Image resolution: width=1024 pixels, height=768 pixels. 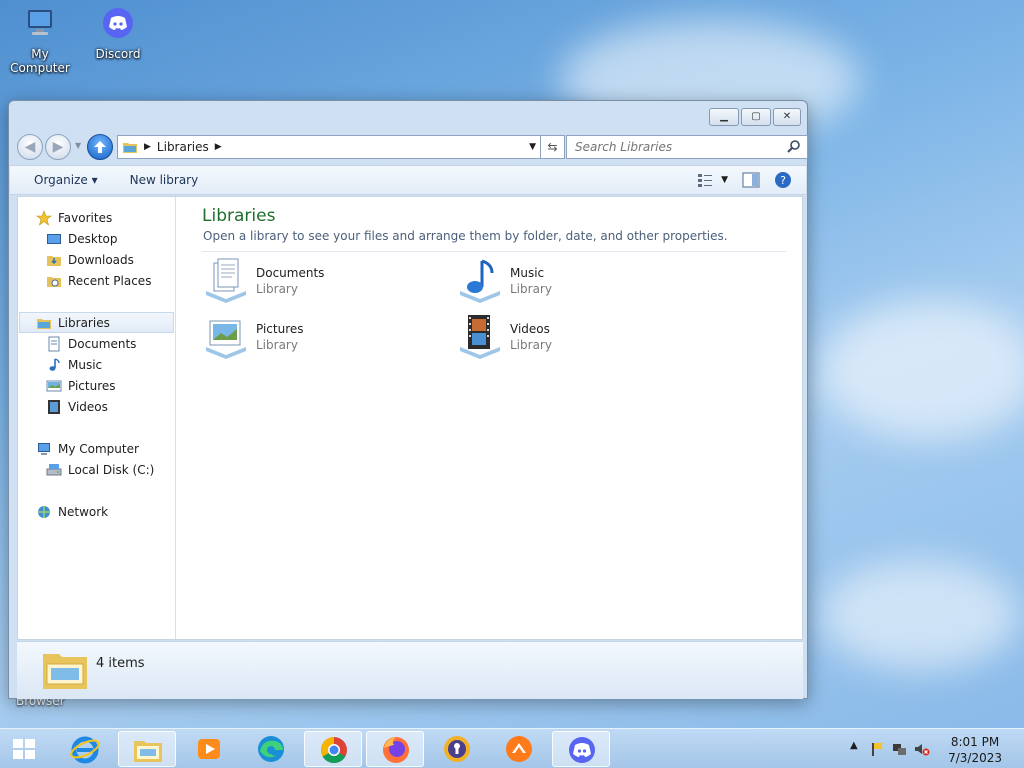 What do you see at coordinates (751, 180) in the screenshot?
I see `preview-pane-icon` at bounding box center [751, 180].